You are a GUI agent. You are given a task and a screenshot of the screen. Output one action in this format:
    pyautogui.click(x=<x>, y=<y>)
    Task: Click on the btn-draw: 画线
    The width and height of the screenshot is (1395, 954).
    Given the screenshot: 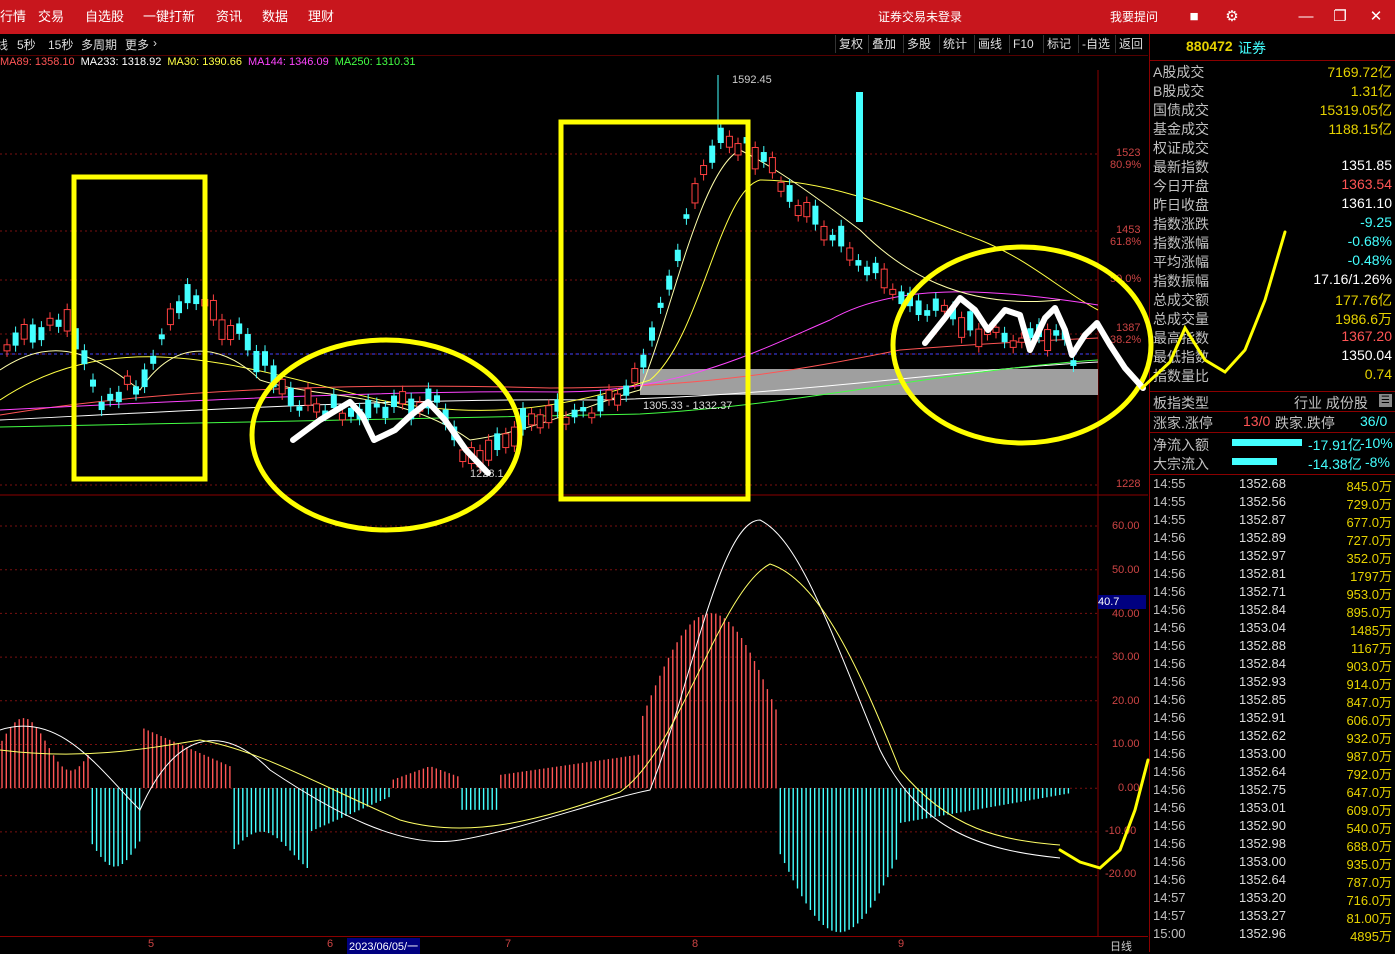 What is the action you would take?
    pyautogui.click(x=989, y=44)
    